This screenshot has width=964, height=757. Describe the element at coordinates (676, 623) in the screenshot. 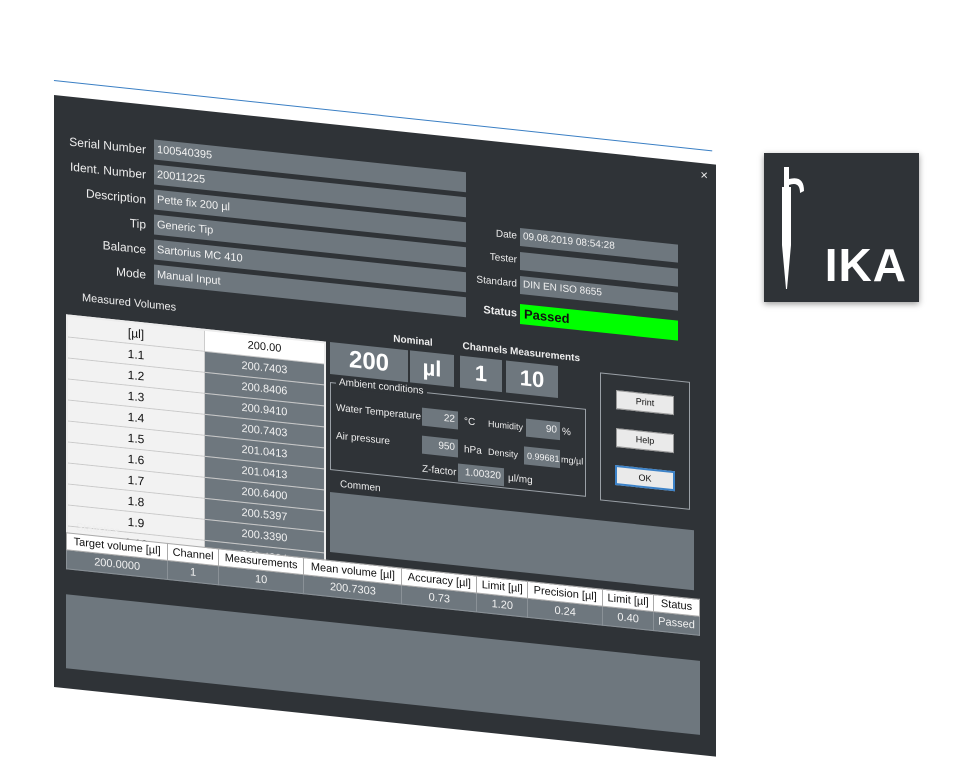

I see `statistics-cell: Passed` at that location.